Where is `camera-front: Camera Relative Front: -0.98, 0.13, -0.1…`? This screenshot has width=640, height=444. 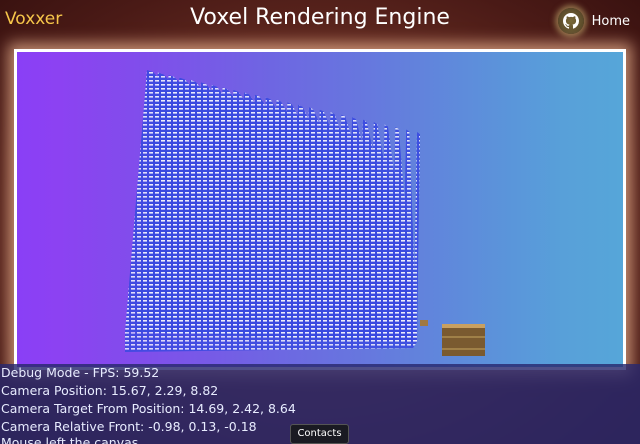
camera-front: Camera Relative Front: -0.98, 0.13, -0.1… is located at coordinates (129, 426).